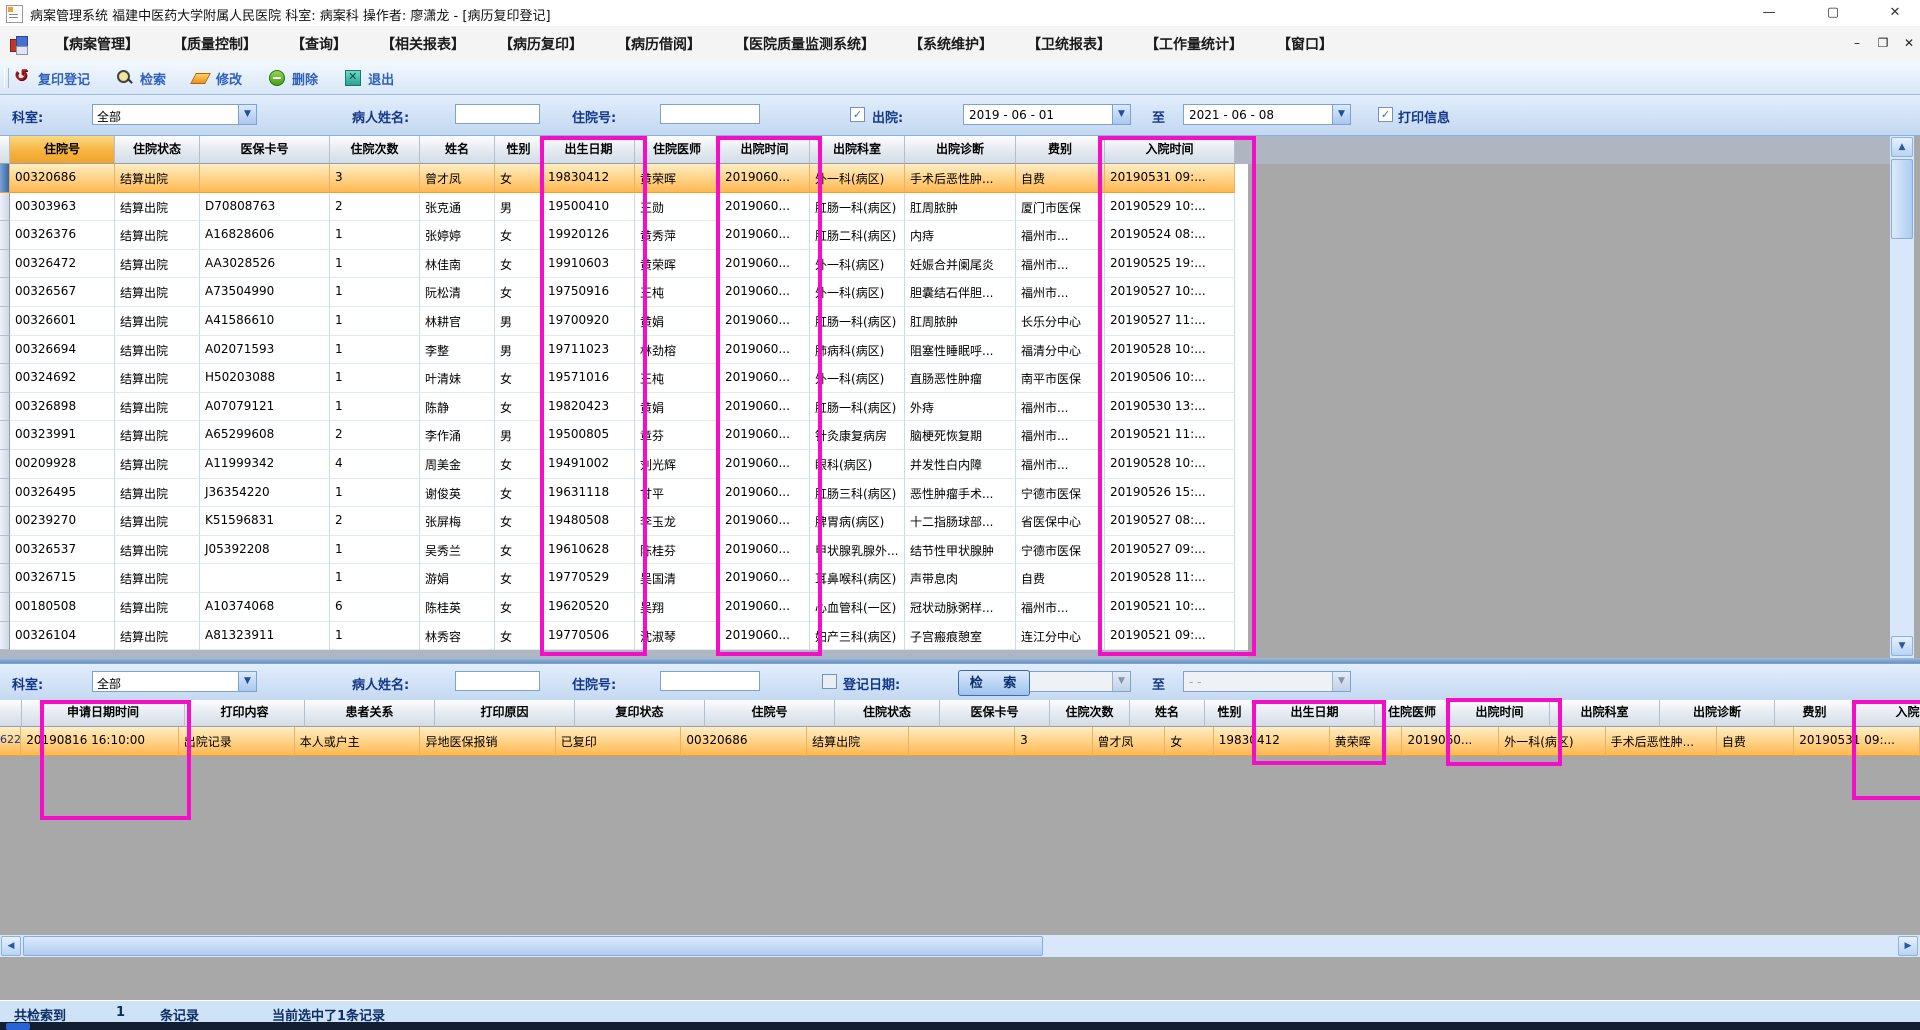 The height and width of the screenshot is (1030, 1920). Describe the element at coordinates (369, 78) in the screenshot. I see `exit-button: 退出` at that location.